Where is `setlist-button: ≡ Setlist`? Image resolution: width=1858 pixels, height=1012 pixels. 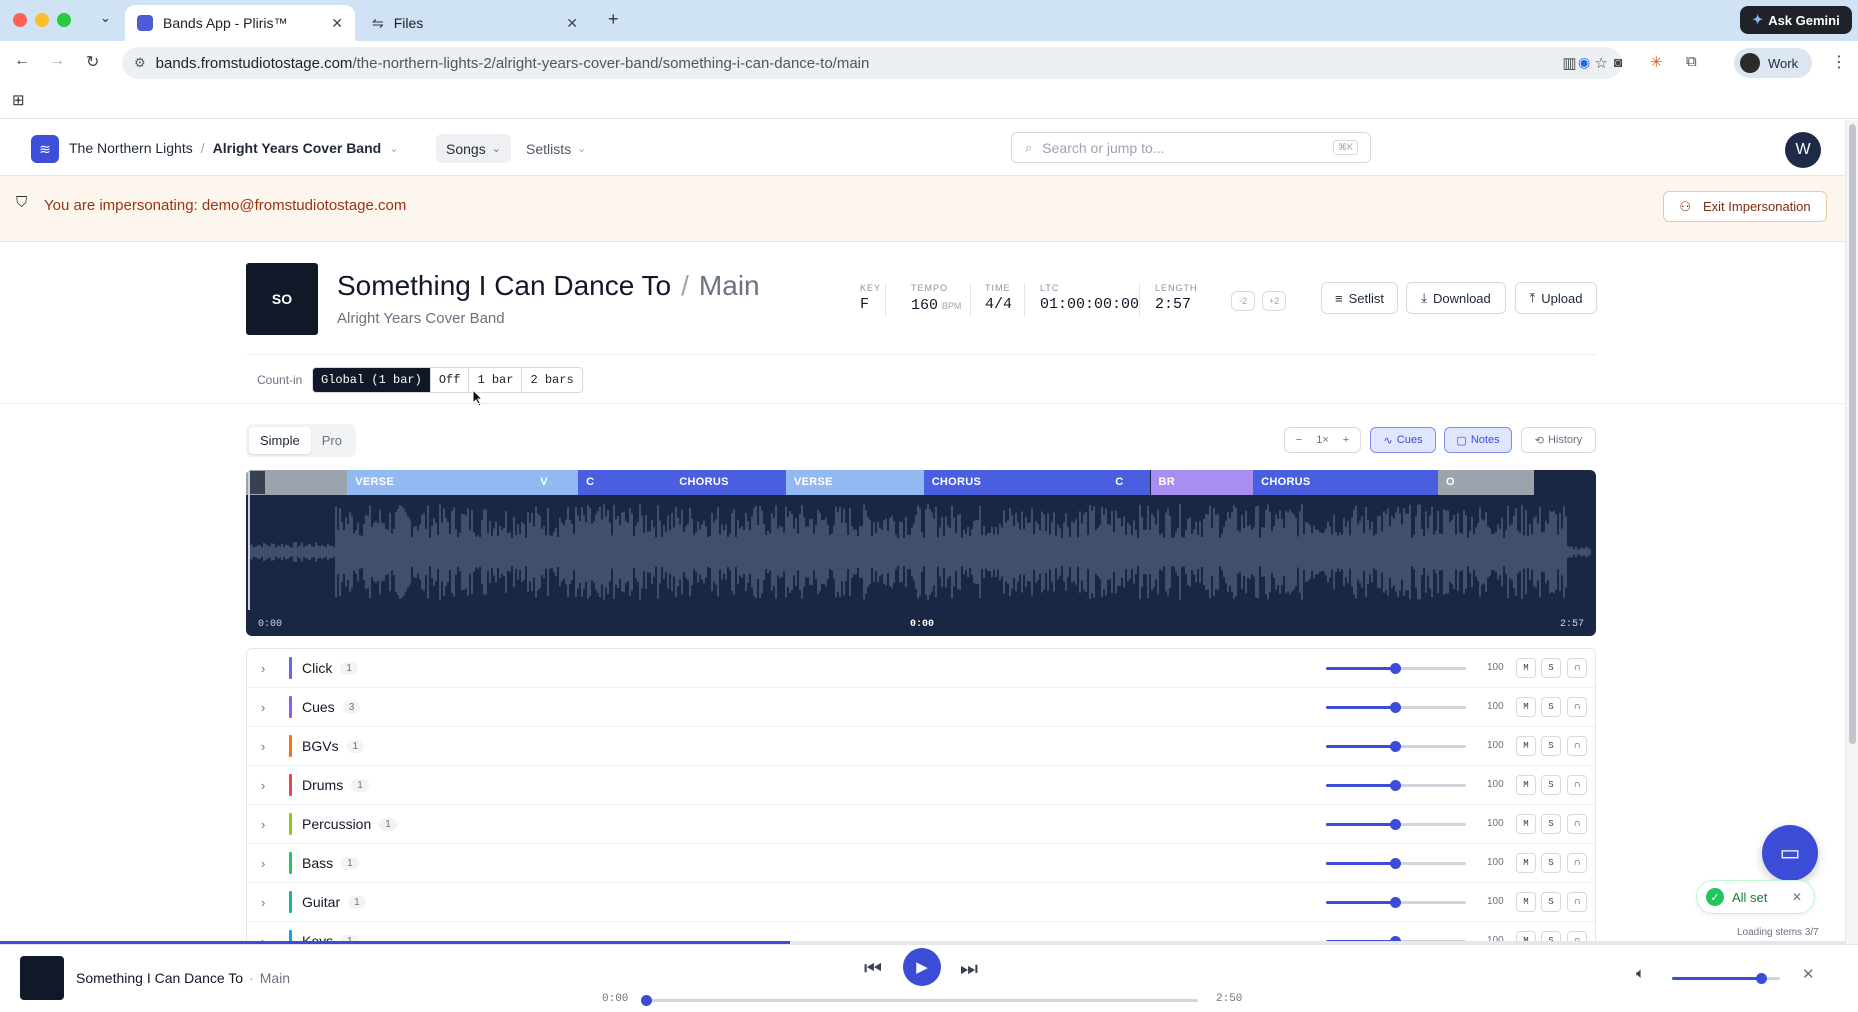
setlist-button: ≡ Setlist is located at coordinates (1359, 298).